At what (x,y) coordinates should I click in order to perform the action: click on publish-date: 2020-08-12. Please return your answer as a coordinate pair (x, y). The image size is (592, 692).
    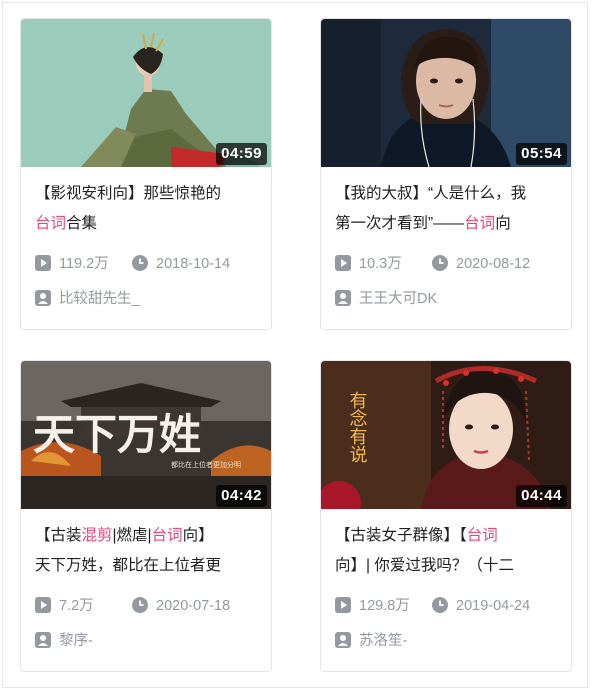
    Looking at the image, I should click on (481, 264).